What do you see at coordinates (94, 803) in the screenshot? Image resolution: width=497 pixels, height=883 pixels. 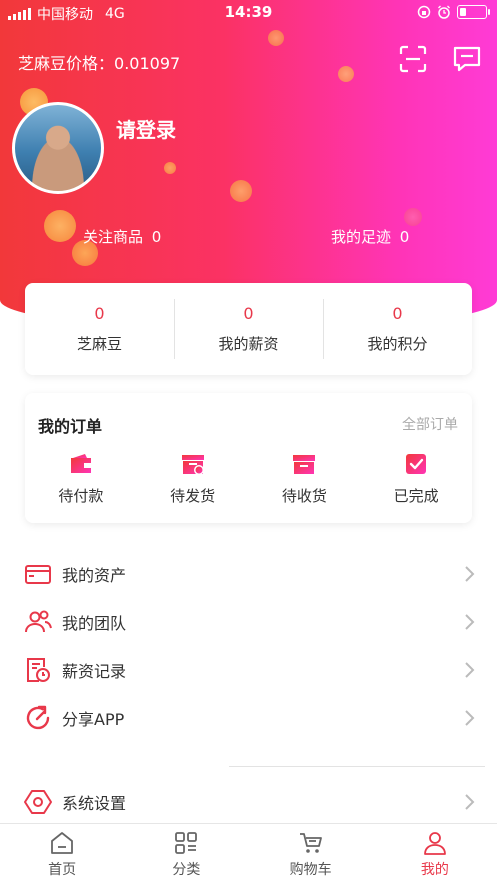 I see `menu-label: 系统设置` at bounding box center [94, 803].